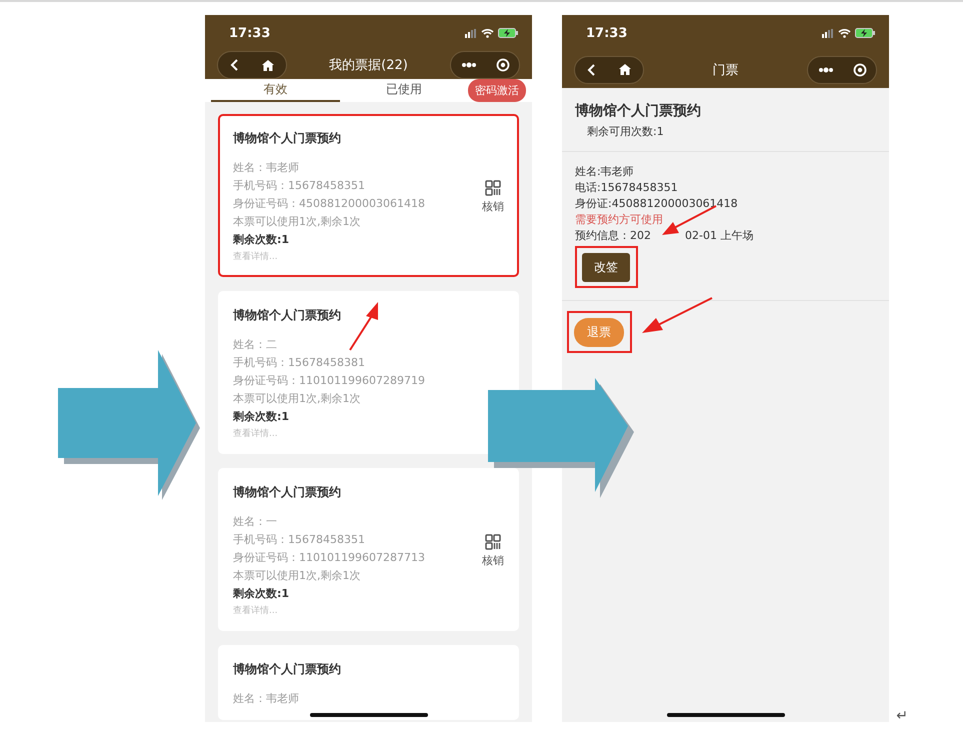 This screenshot has width=963, height=736. I want to click on notice-text: 需要预约方可使用, so click(619, 219).